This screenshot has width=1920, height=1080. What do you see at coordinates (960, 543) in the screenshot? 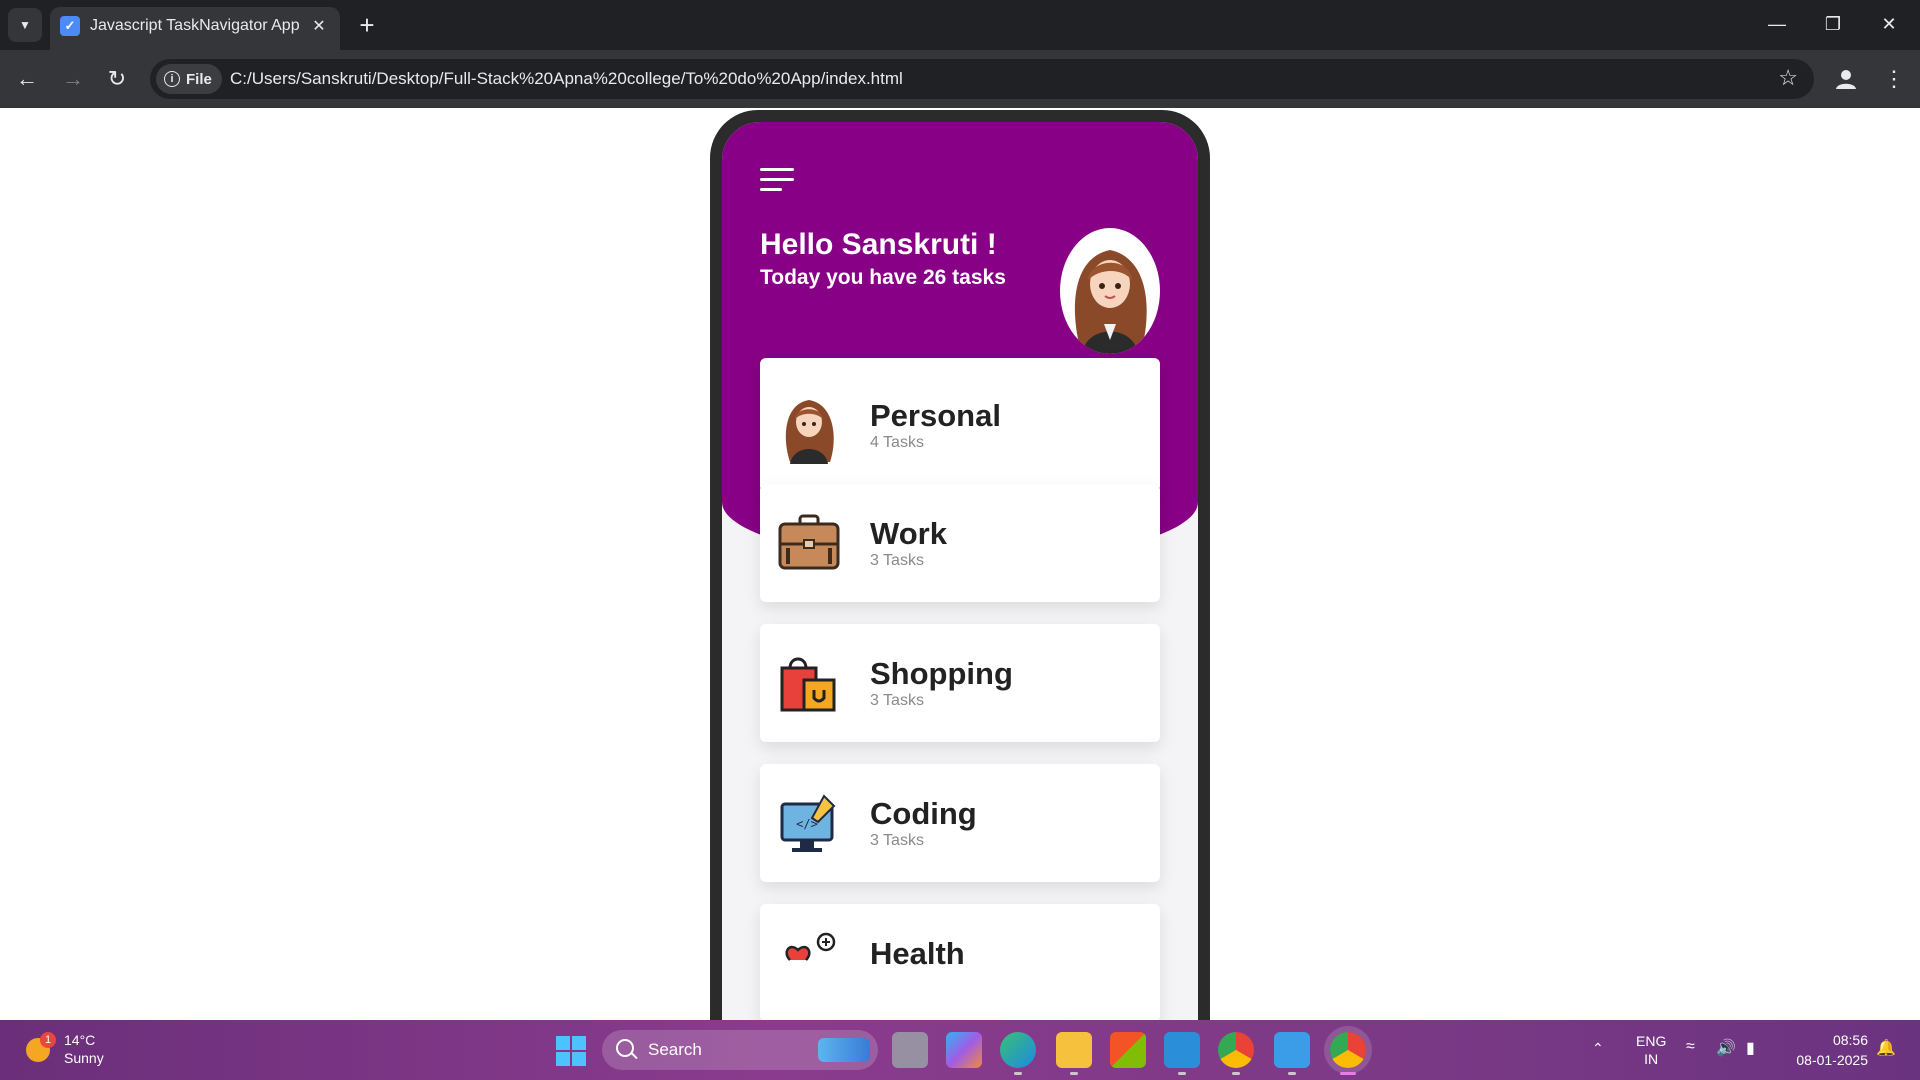
I see `category-card-work: Work 3 Tasks` at bounding box center [960, 543].